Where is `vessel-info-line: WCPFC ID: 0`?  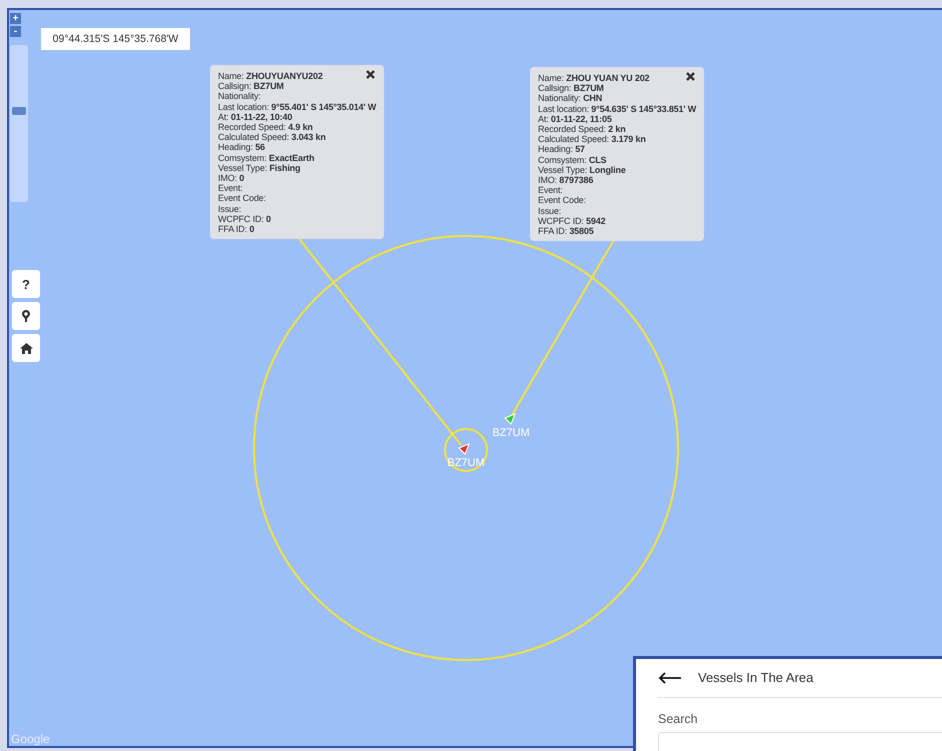 vessel-info-line: WCPFC ID: 0 is located at coordinates (244, 219).